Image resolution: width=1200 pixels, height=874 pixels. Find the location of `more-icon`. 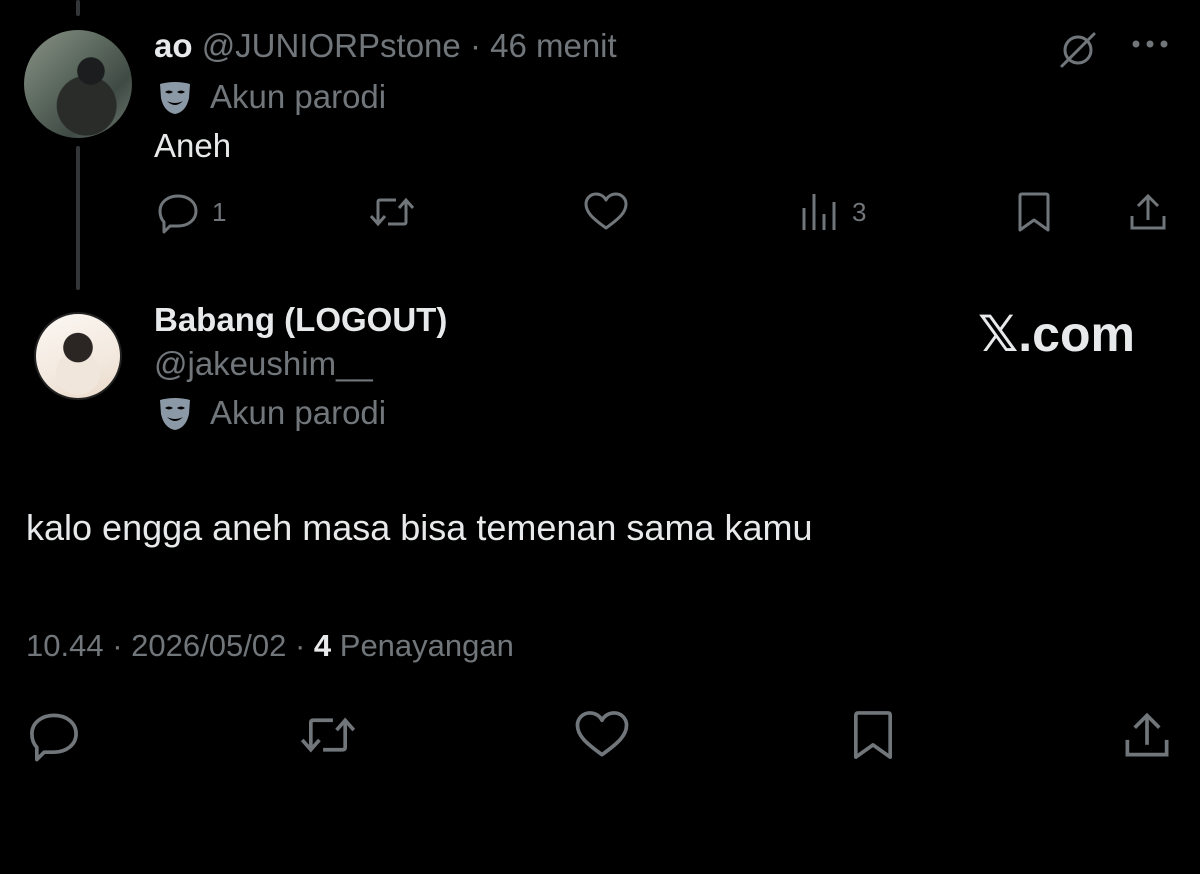

more-icon is located at coordinates (1150, 46).